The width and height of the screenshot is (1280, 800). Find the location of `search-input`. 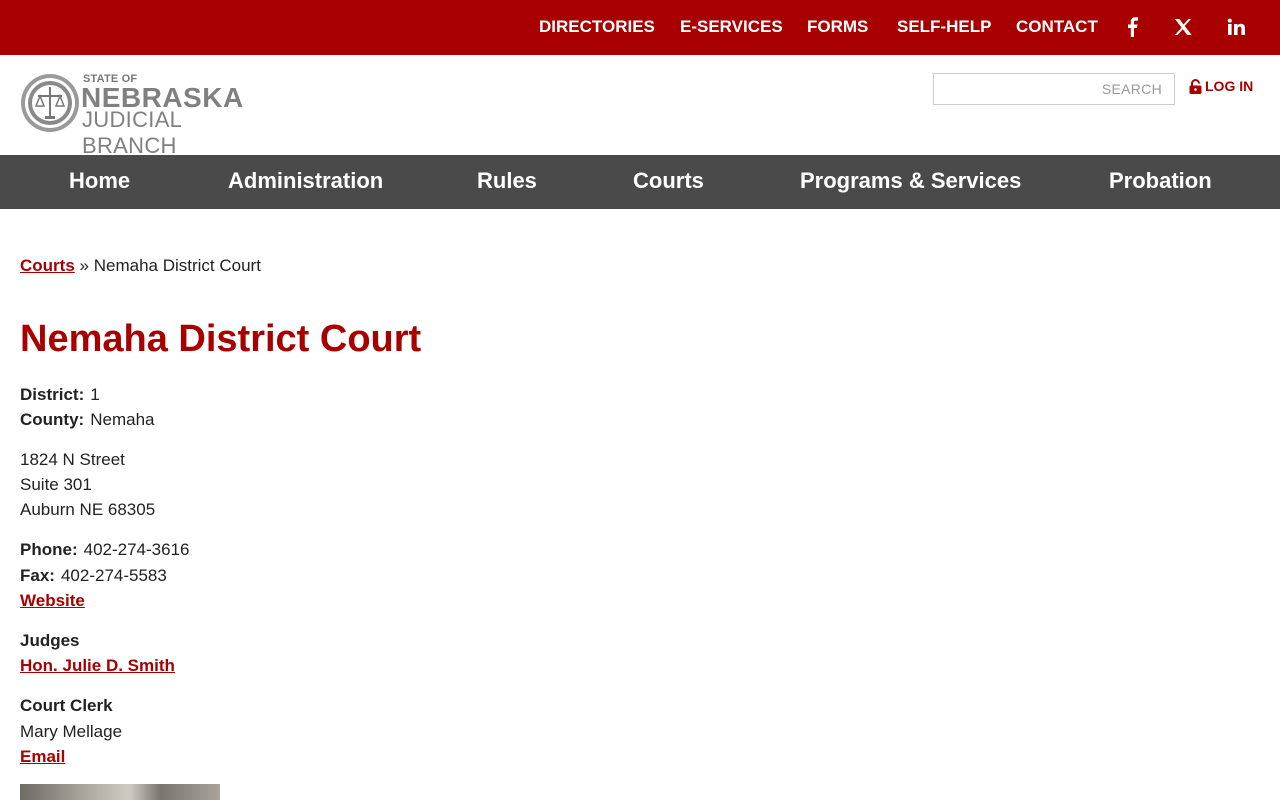

search-input is located at coordinates (1054, 89).